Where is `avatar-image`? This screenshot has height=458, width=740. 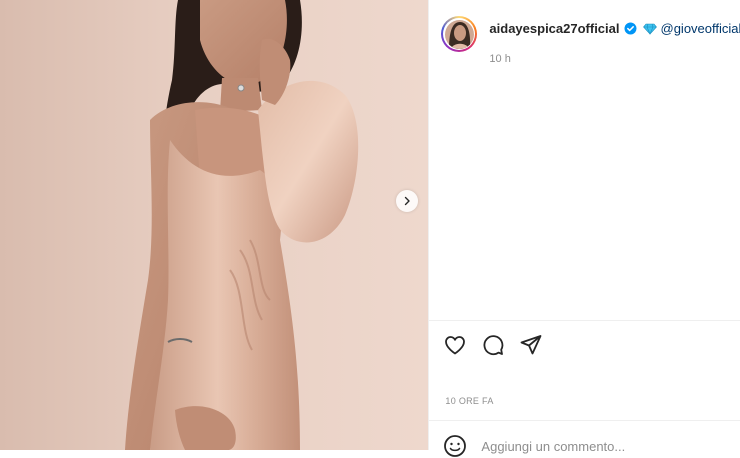 avatar-image is located at coordinates (459, 34).